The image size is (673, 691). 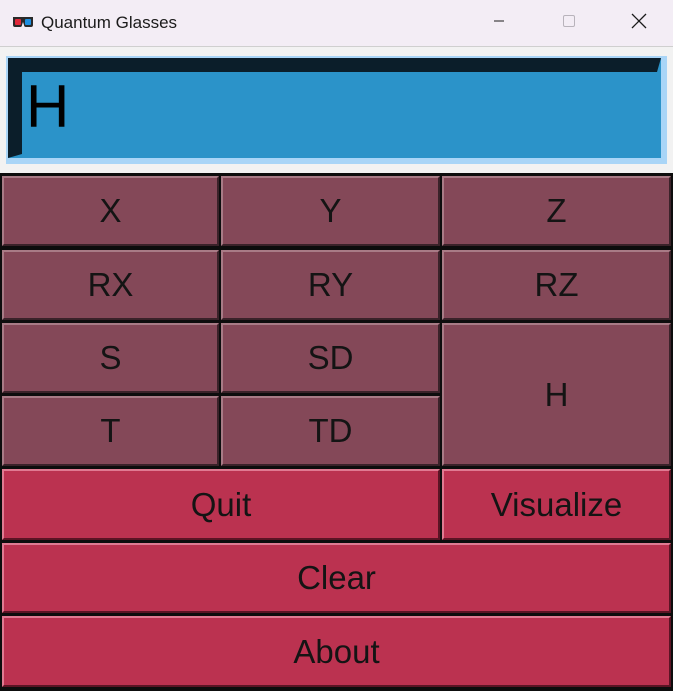 I want to click on window-title: Quantum Glasses, so click(x=109, y=22).